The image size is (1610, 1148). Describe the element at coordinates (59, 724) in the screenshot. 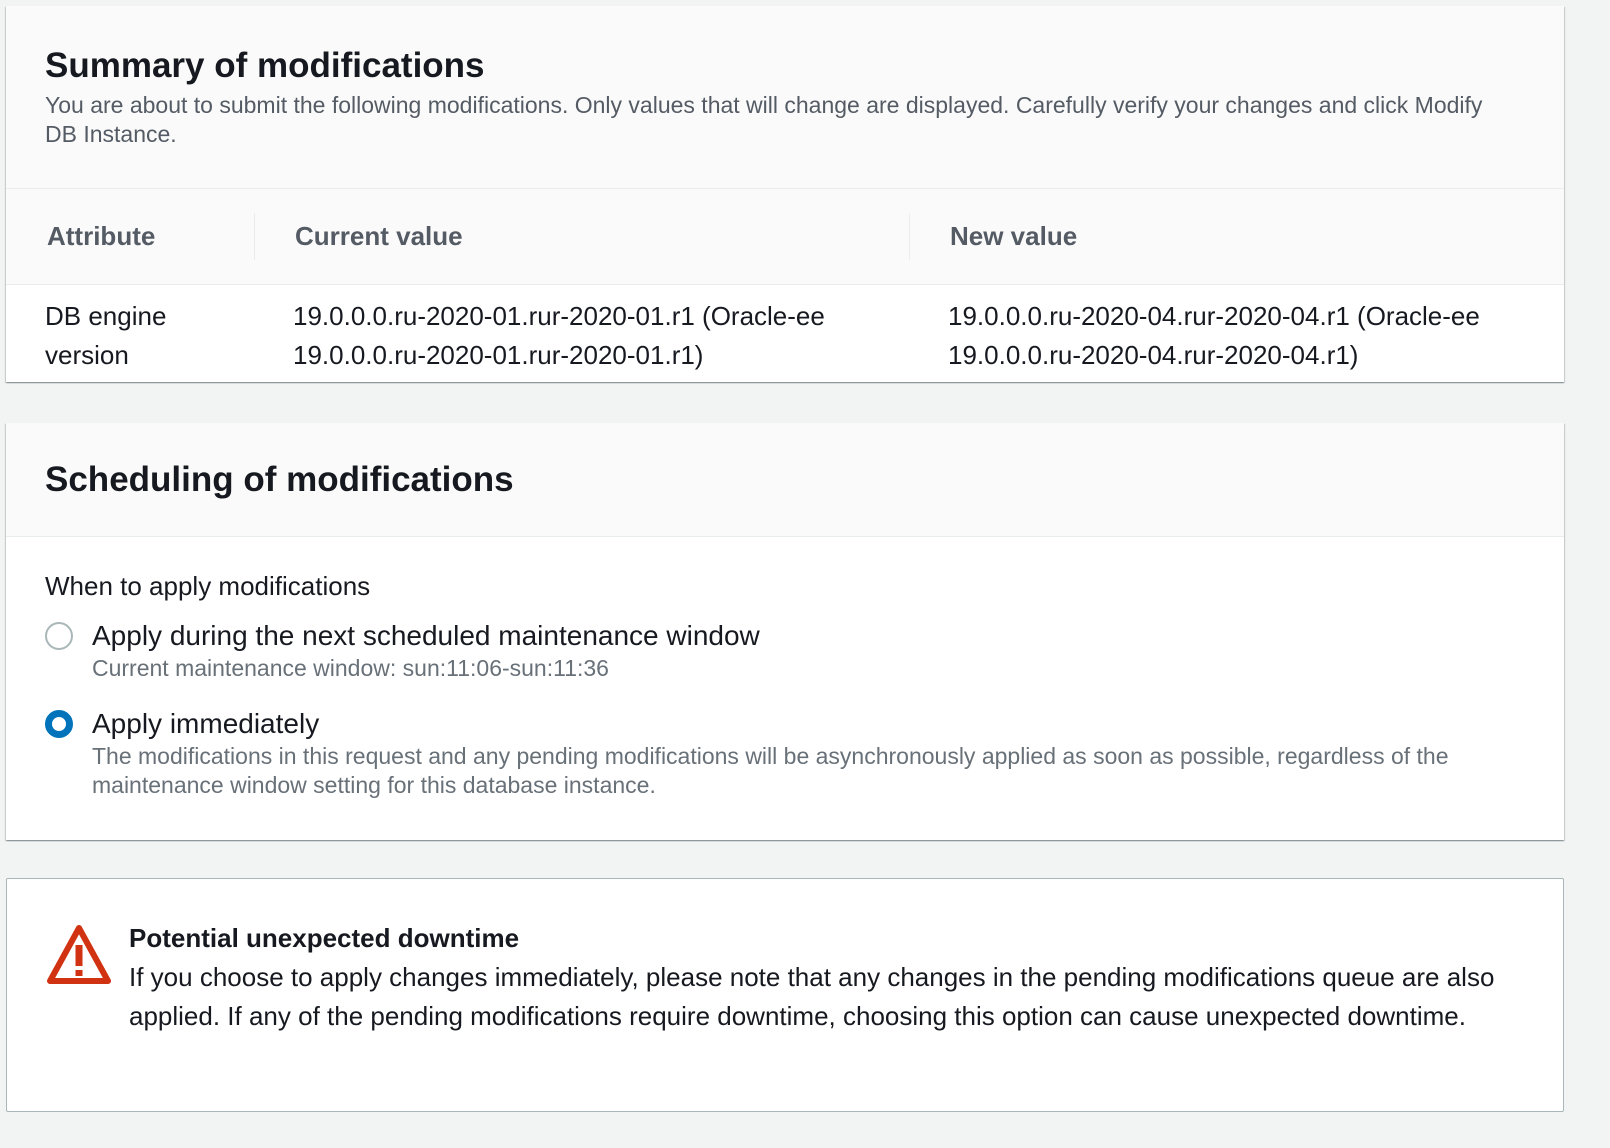

I see `radio-apply-immediately` at that location.